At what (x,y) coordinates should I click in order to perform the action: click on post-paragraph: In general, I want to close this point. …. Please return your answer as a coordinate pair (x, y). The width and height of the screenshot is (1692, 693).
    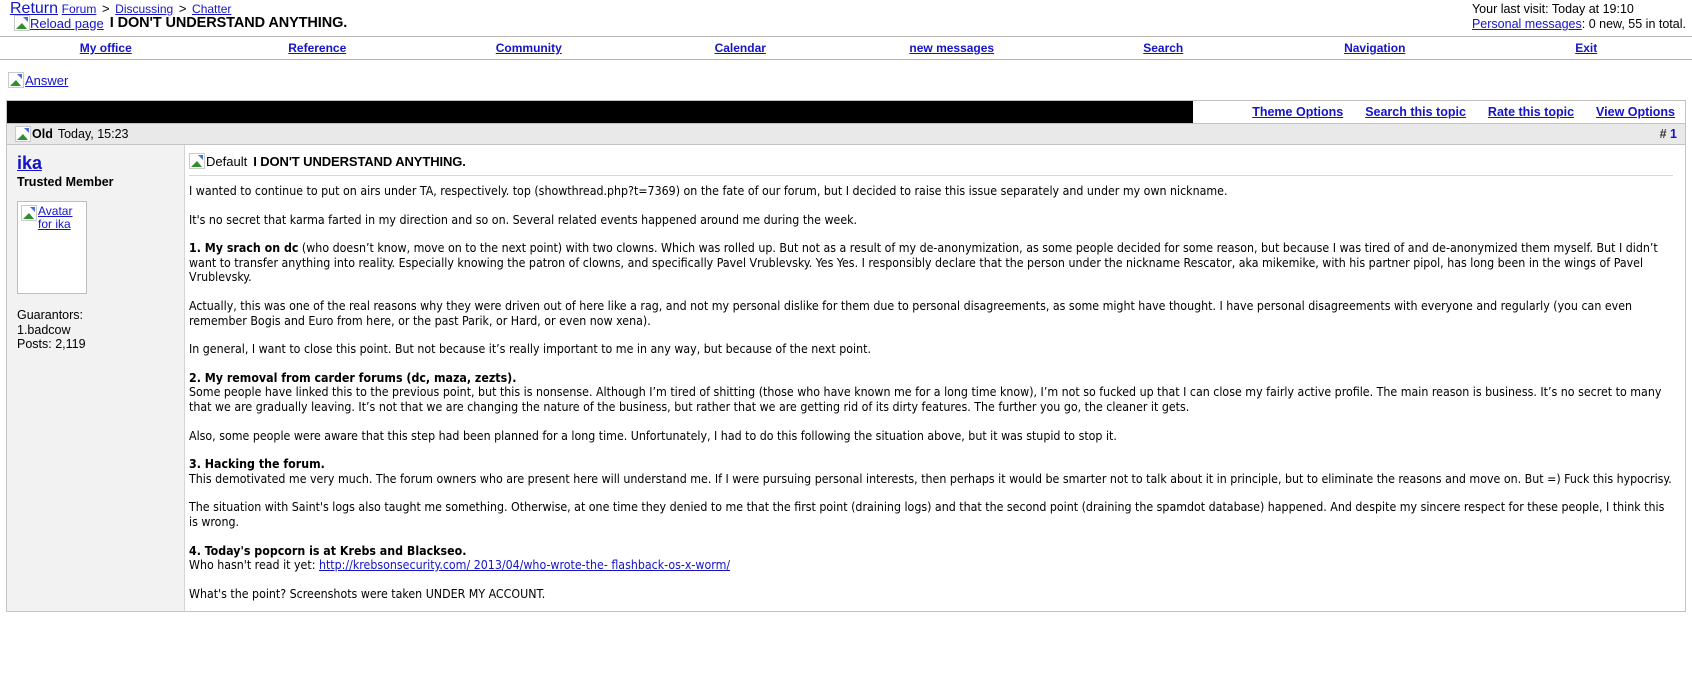
    Looking at the image, I should click on (530, 349).